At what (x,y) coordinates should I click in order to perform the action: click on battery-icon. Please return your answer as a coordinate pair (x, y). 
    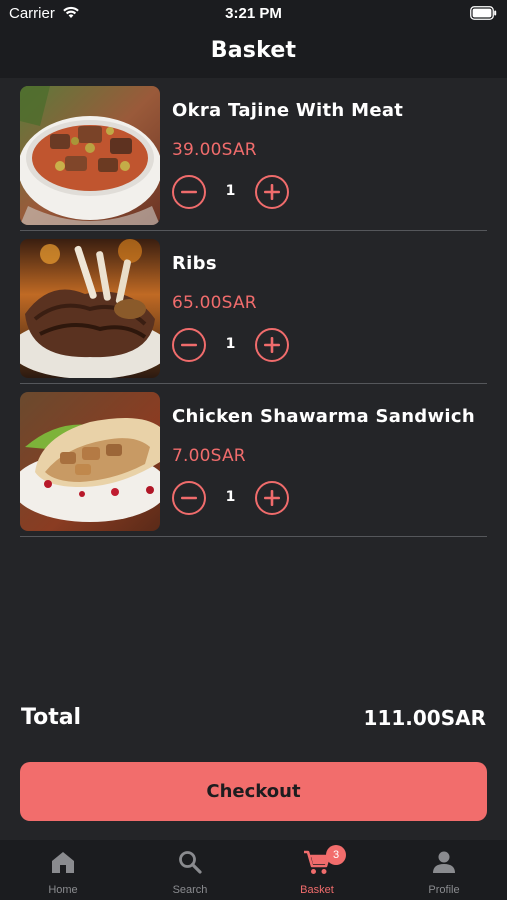
    Looking at the image, I should click on (483, 15).